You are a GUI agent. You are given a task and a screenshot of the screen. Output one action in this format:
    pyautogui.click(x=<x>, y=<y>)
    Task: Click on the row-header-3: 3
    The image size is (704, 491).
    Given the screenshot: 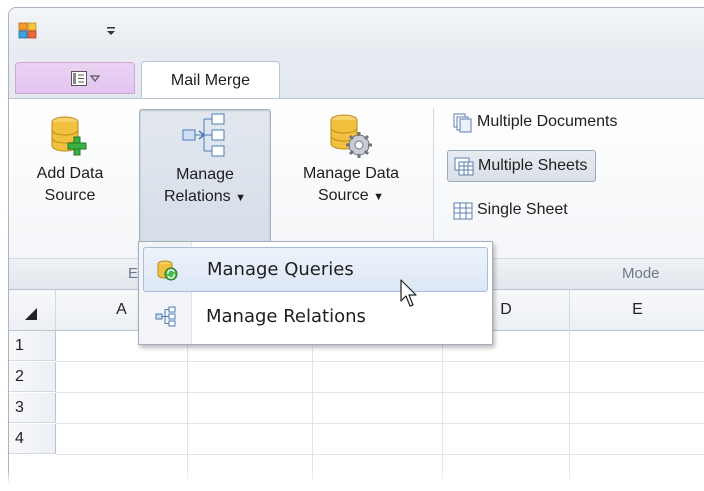 What is the action you would take?
    pyautogui.click(x=32, y=408)
    